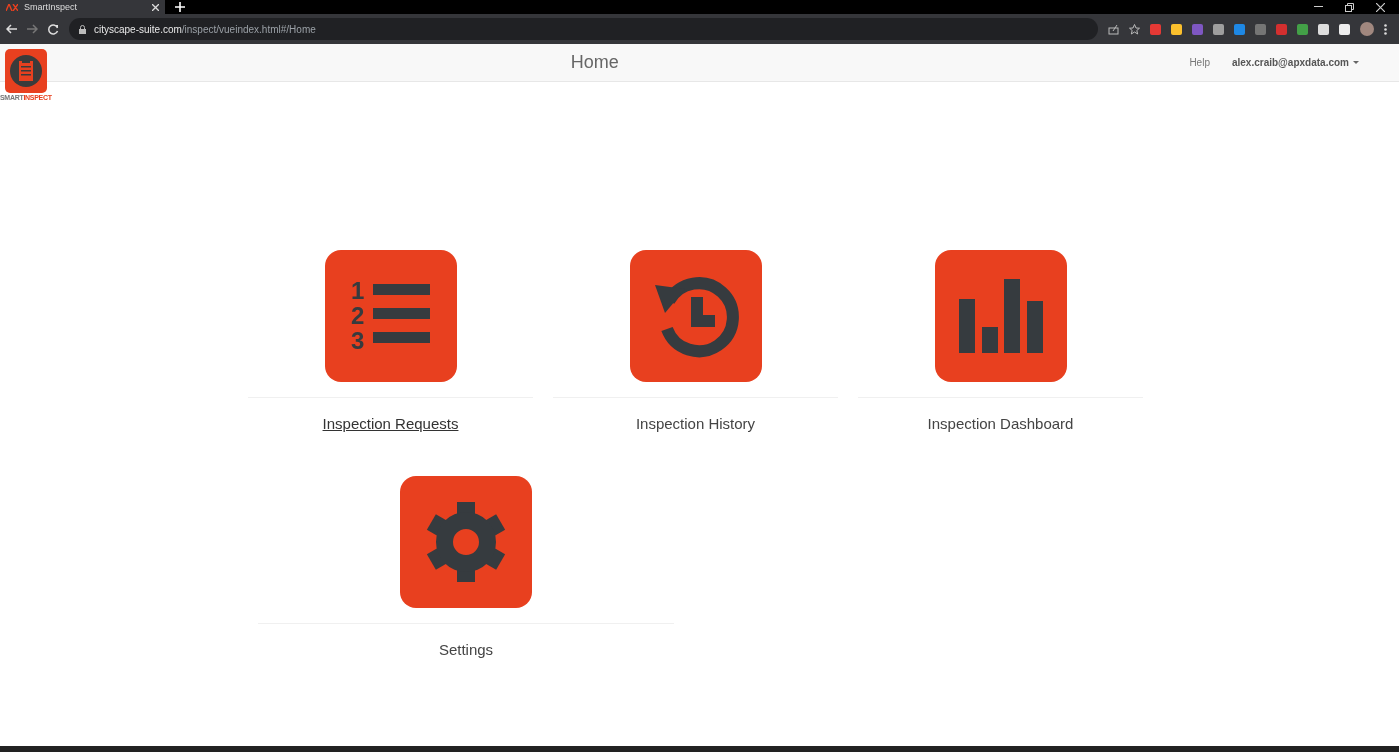  I want to click on site-favicon-icon, so click(12, 7).